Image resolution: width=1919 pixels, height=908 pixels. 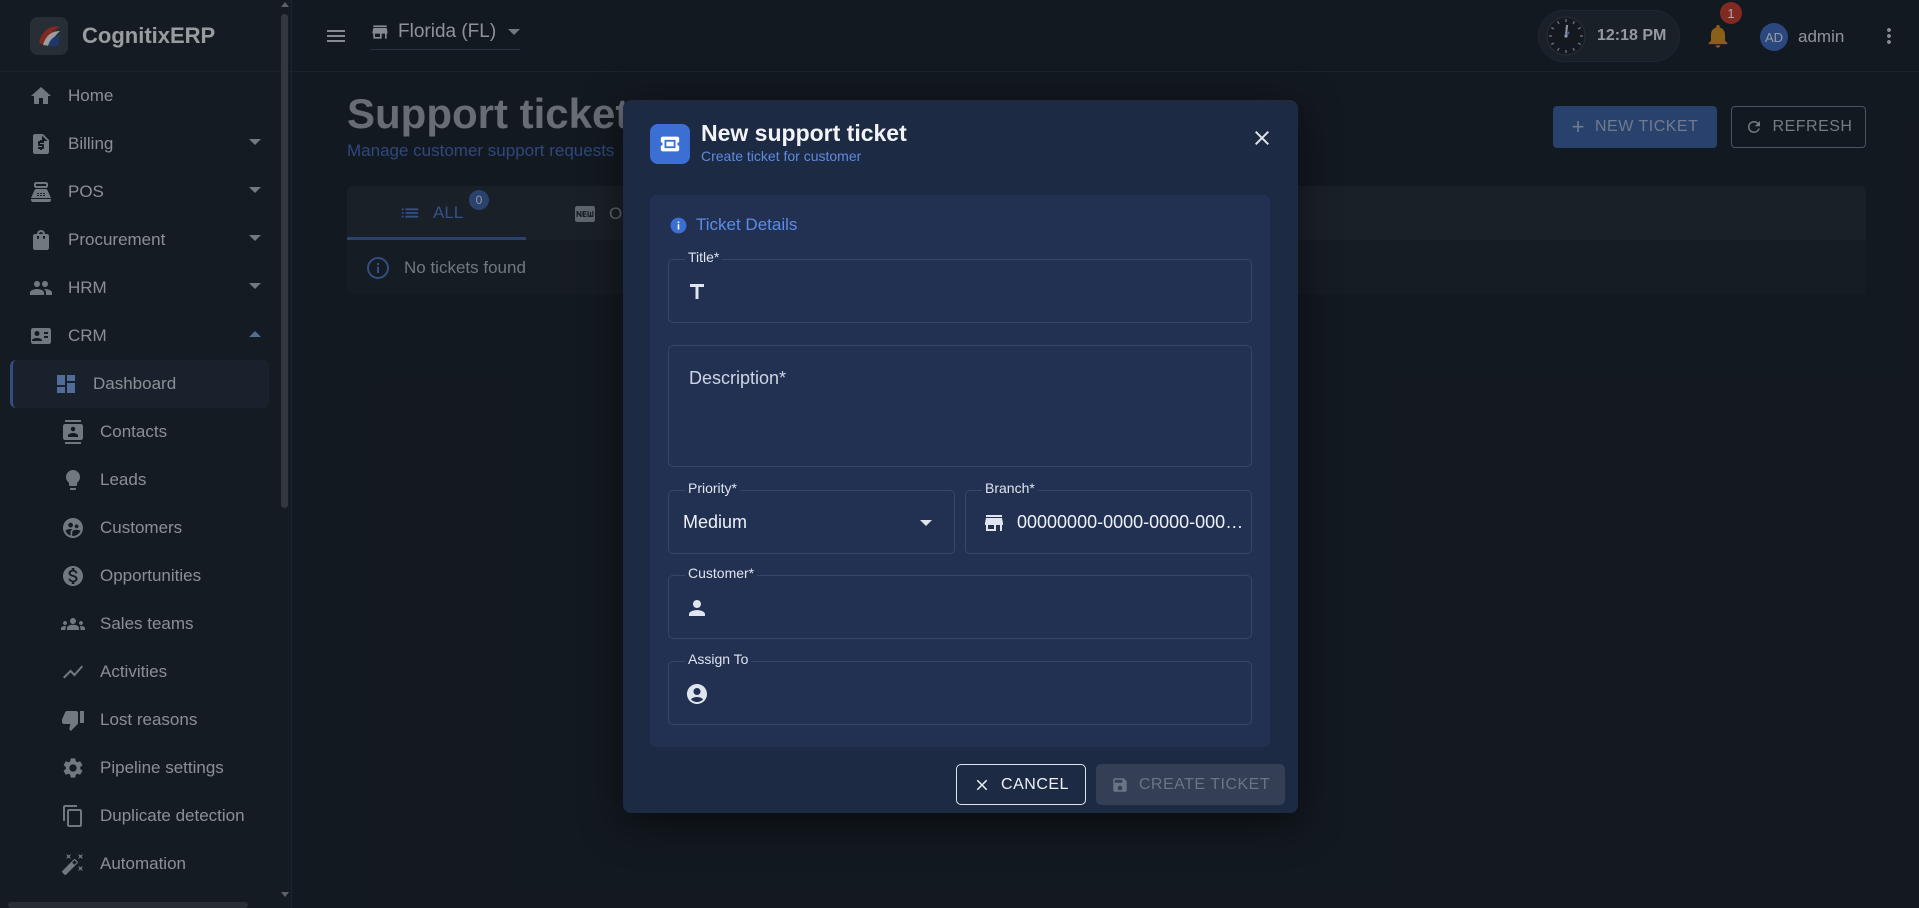 What do you see at coordinates (697, 608) in the screenshot?
I see `person-icon` at bounding box center [697, 608].